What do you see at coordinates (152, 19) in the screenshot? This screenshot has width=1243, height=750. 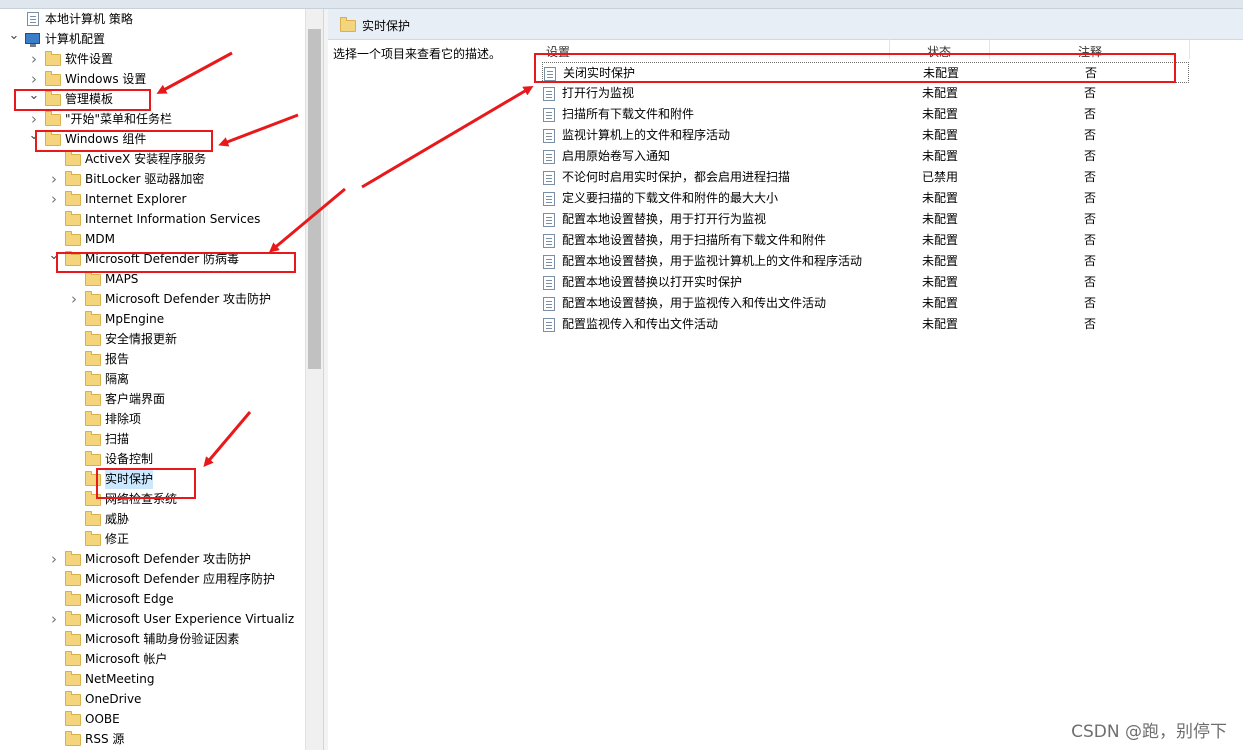 I see `tree-item: 本地计算机 策略` at bounding box center [152, 19].